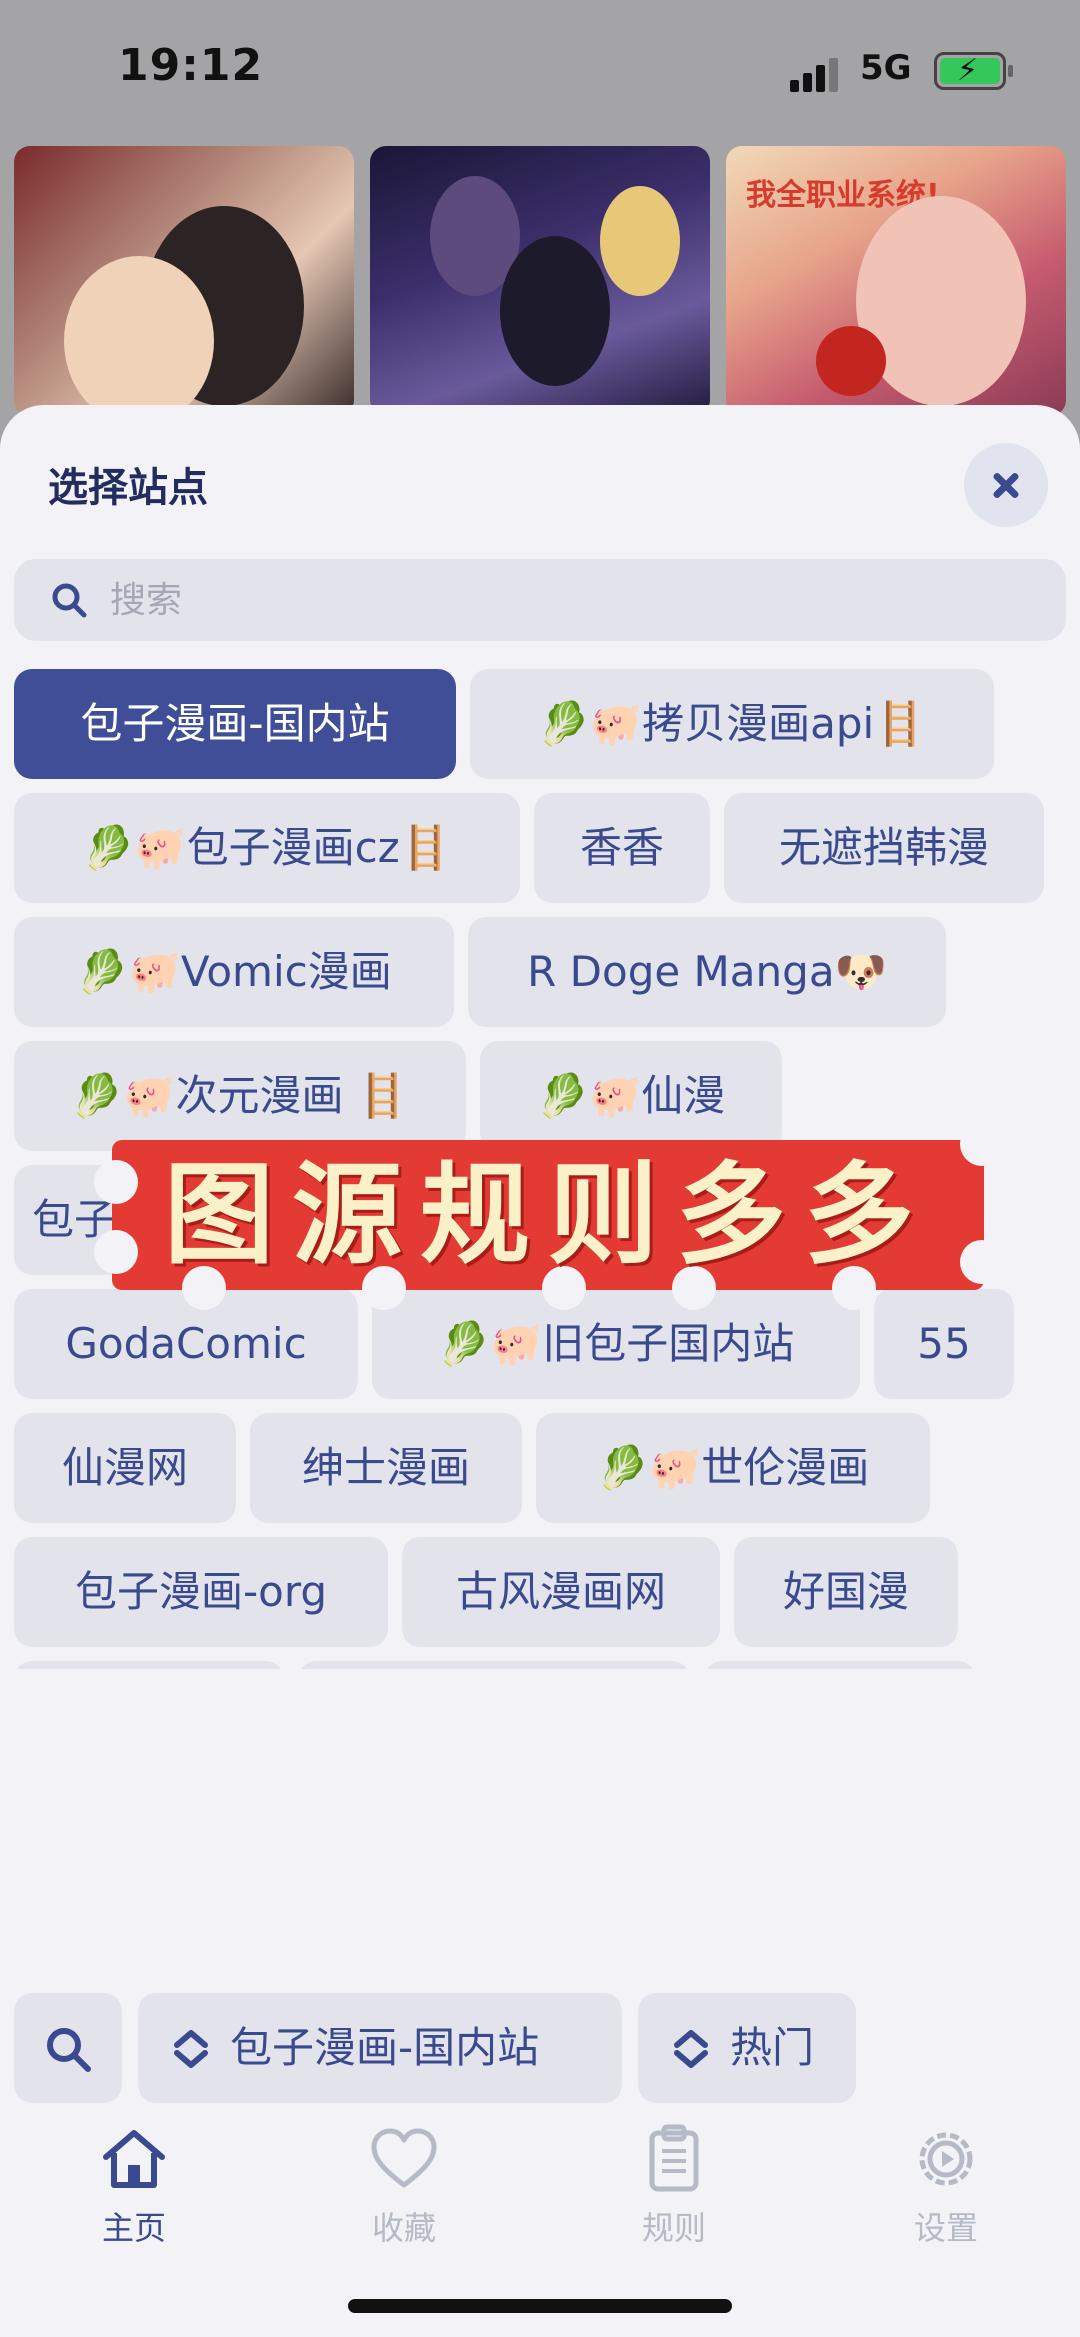 The width and height of the screenshot is (1080, 2337). Describe the element at coordinates (267, 848) in the screenshot. I see `site-chip: 🥬🐖包子漫画cz🪜` at that location.